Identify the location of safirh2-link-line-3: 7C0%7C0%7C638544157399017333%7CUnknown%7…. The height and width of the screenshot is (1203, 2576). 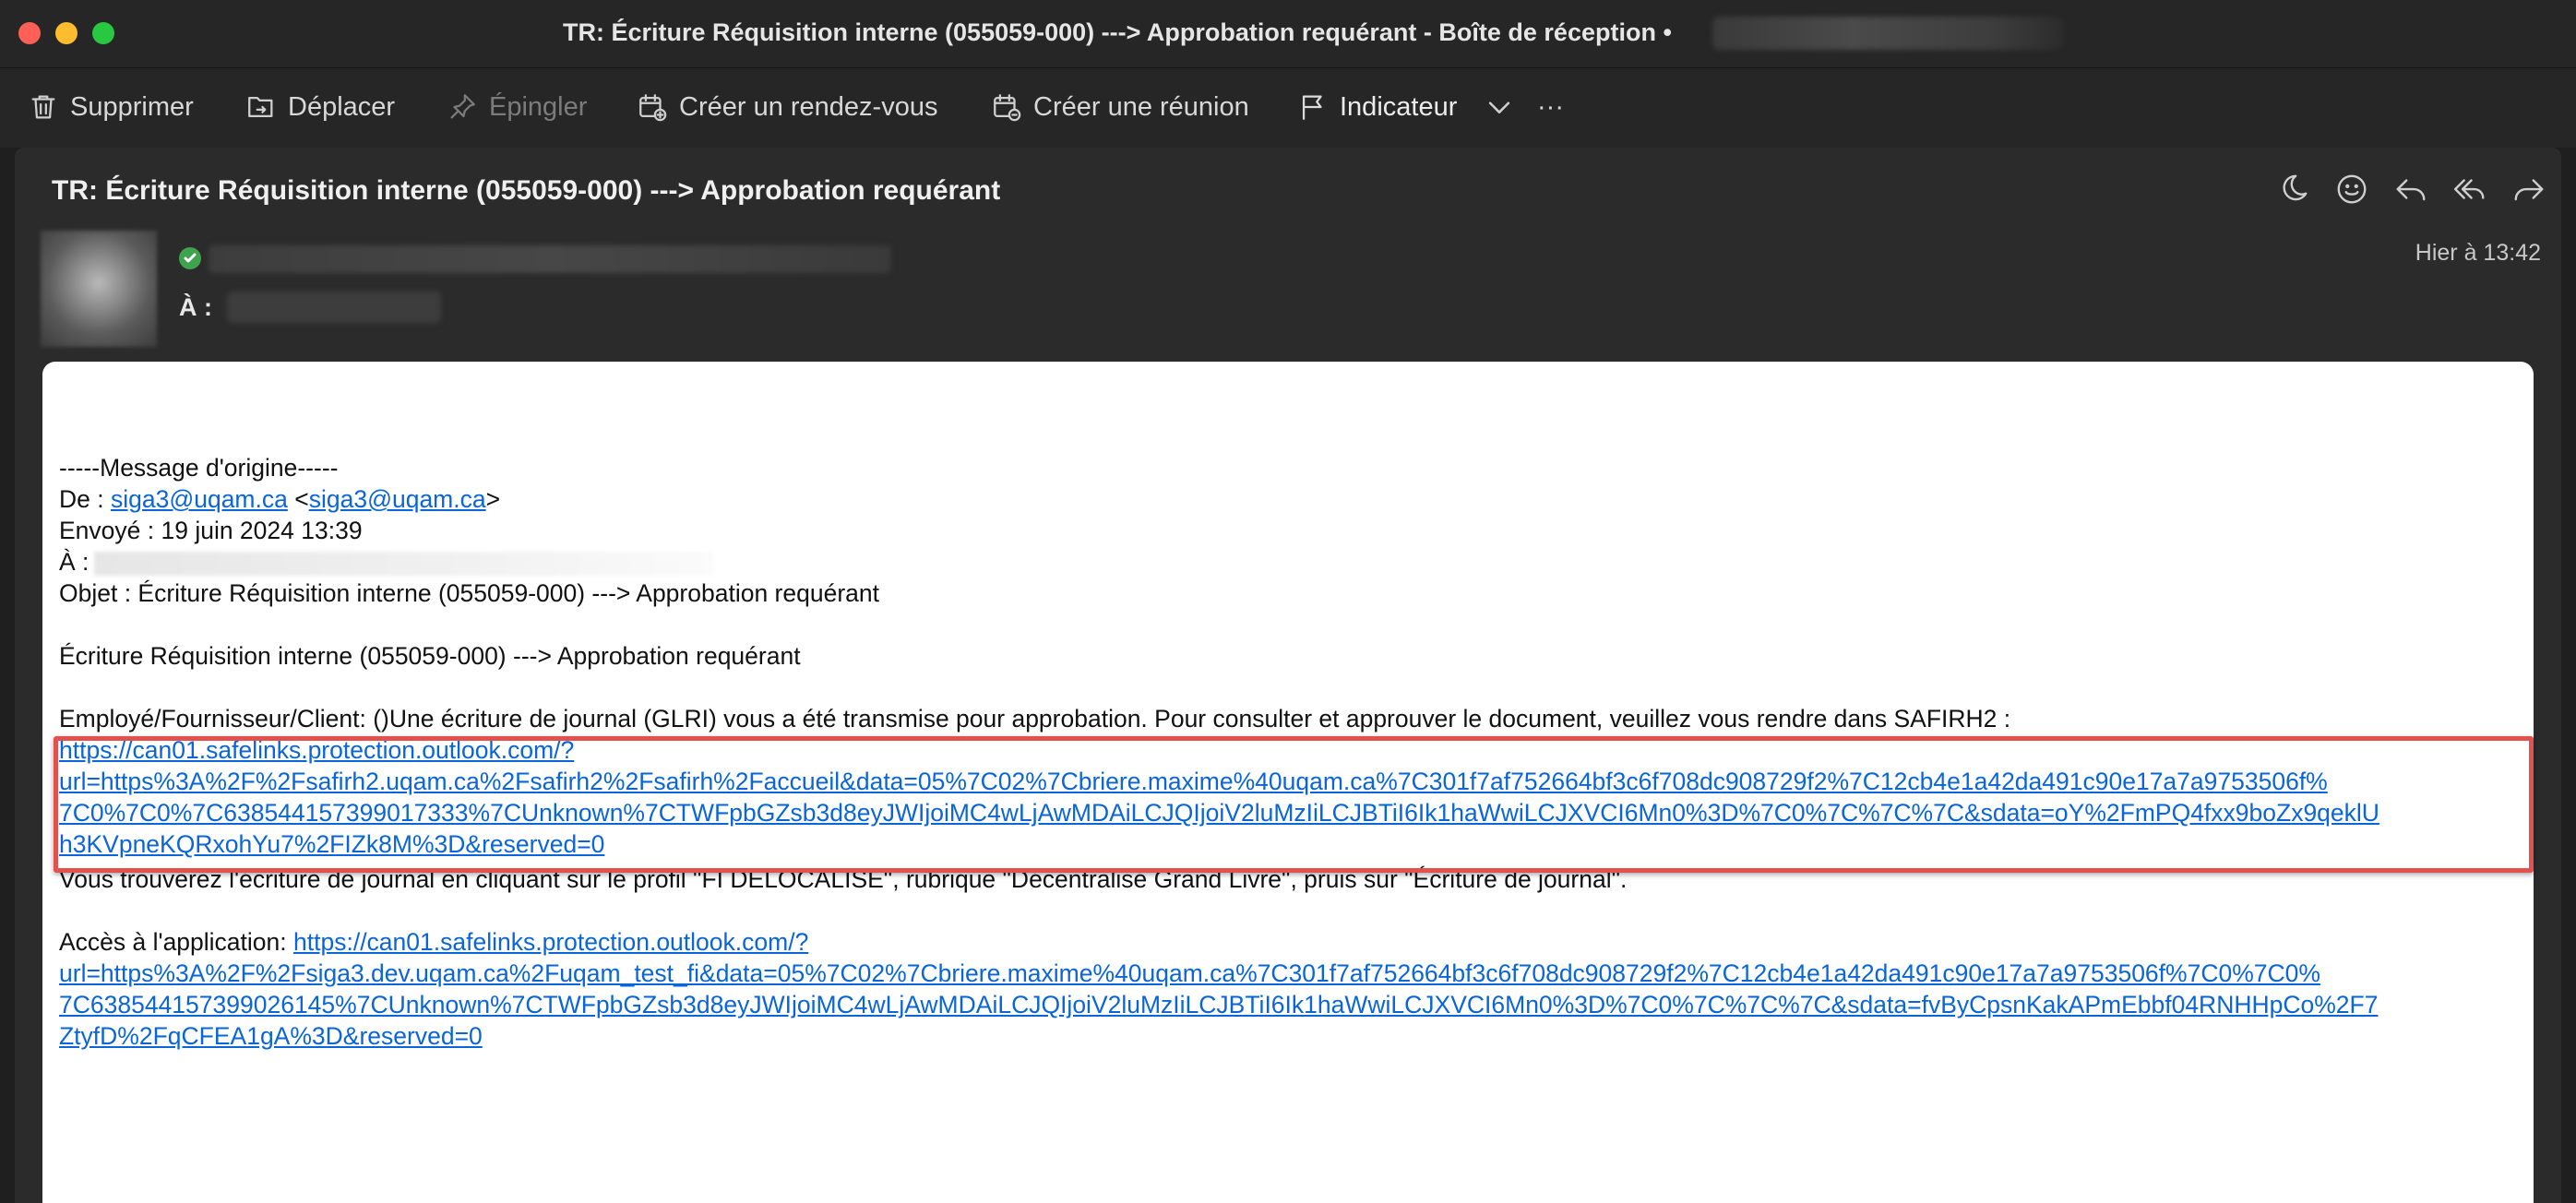
(1286, 812).